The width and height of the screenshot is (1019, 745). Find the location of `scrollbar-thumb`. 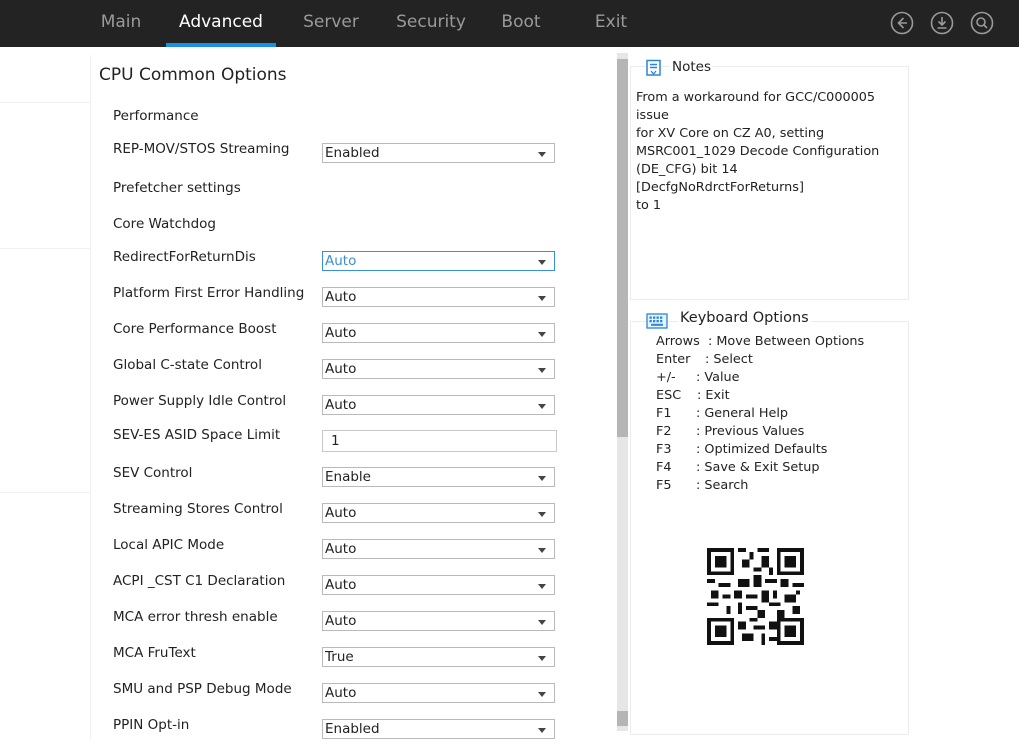

scrollbar-thumb is located at coordinates (622, 248).